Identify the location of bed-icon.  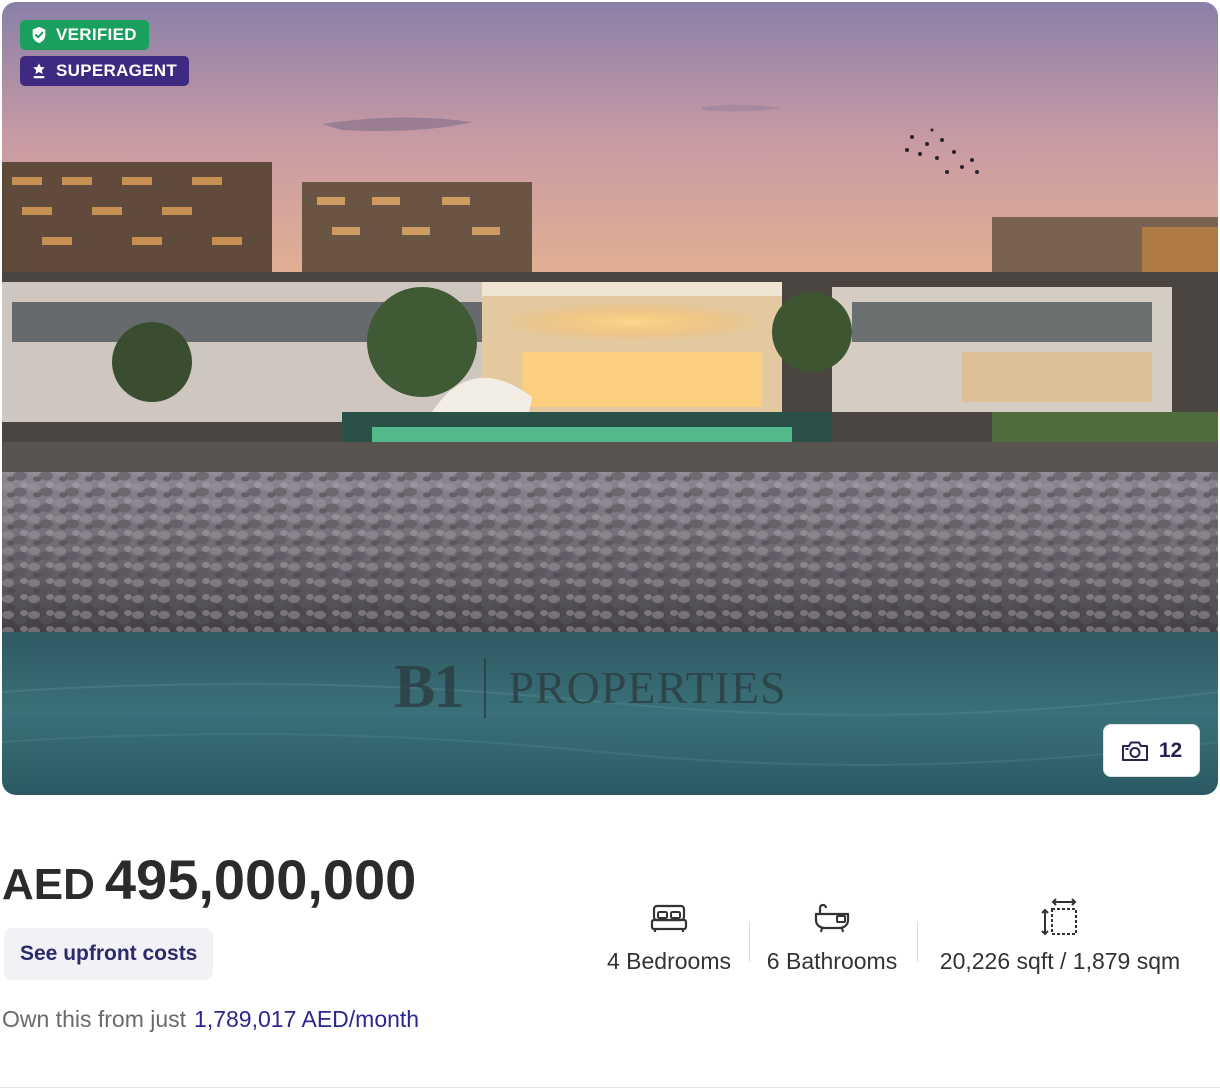
(669, 918).